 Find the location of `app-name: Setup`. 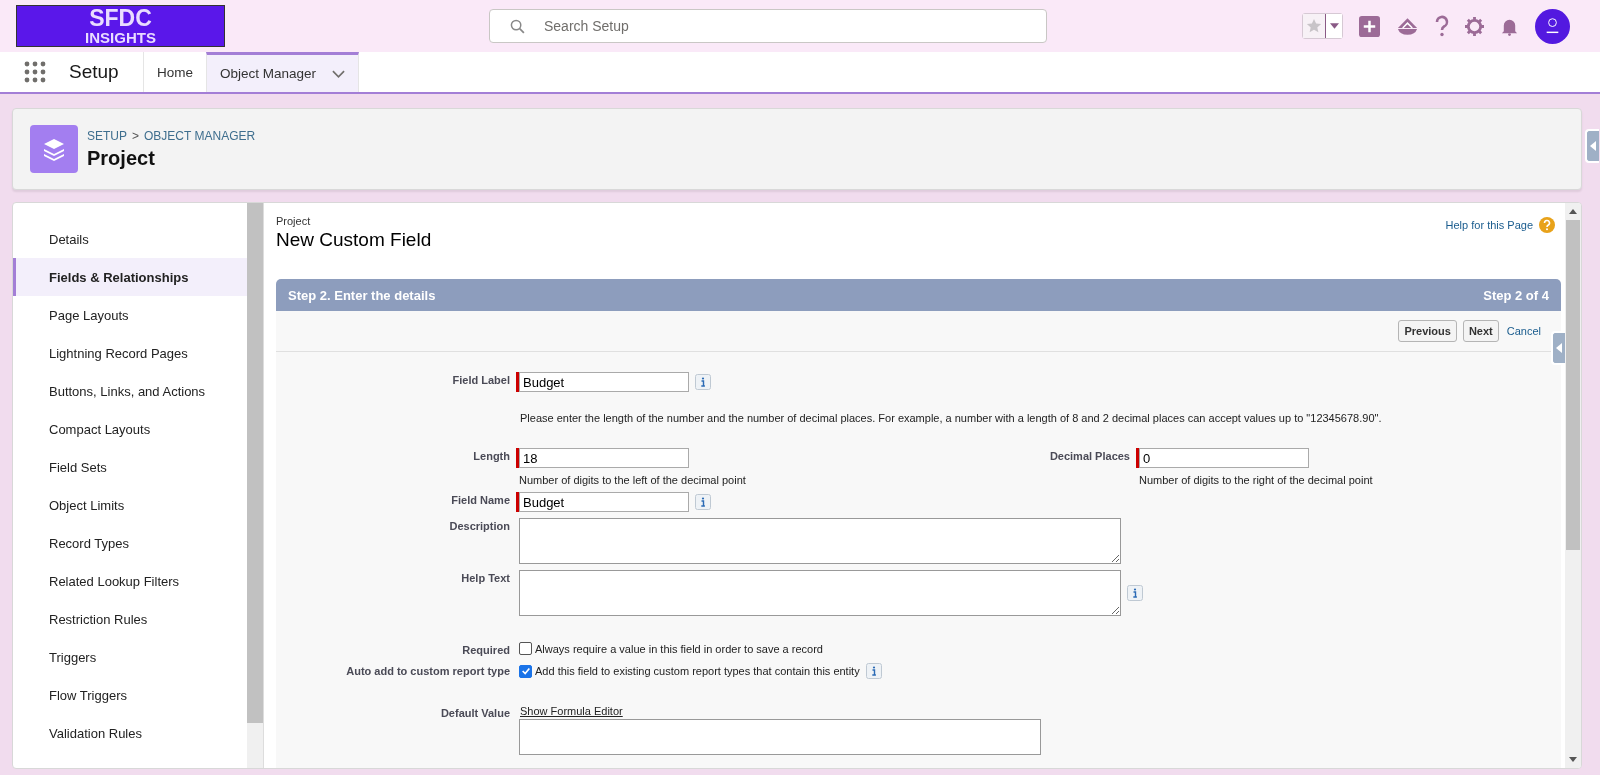

app-name: Setup is located at coordinates (94, 72).